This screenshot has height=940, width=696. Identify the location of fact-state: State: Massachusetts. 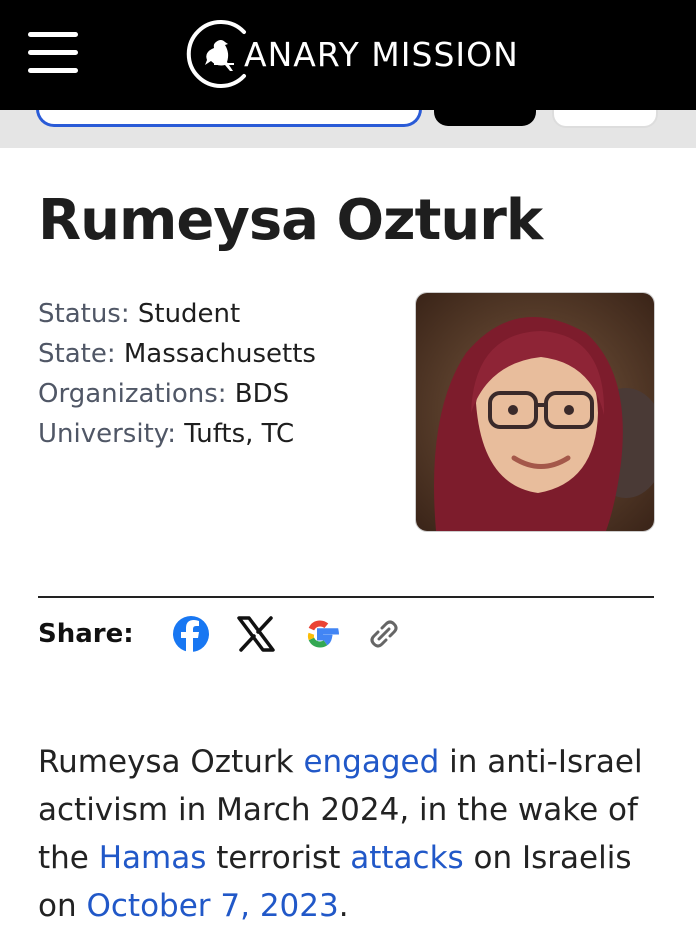
(177, 354).